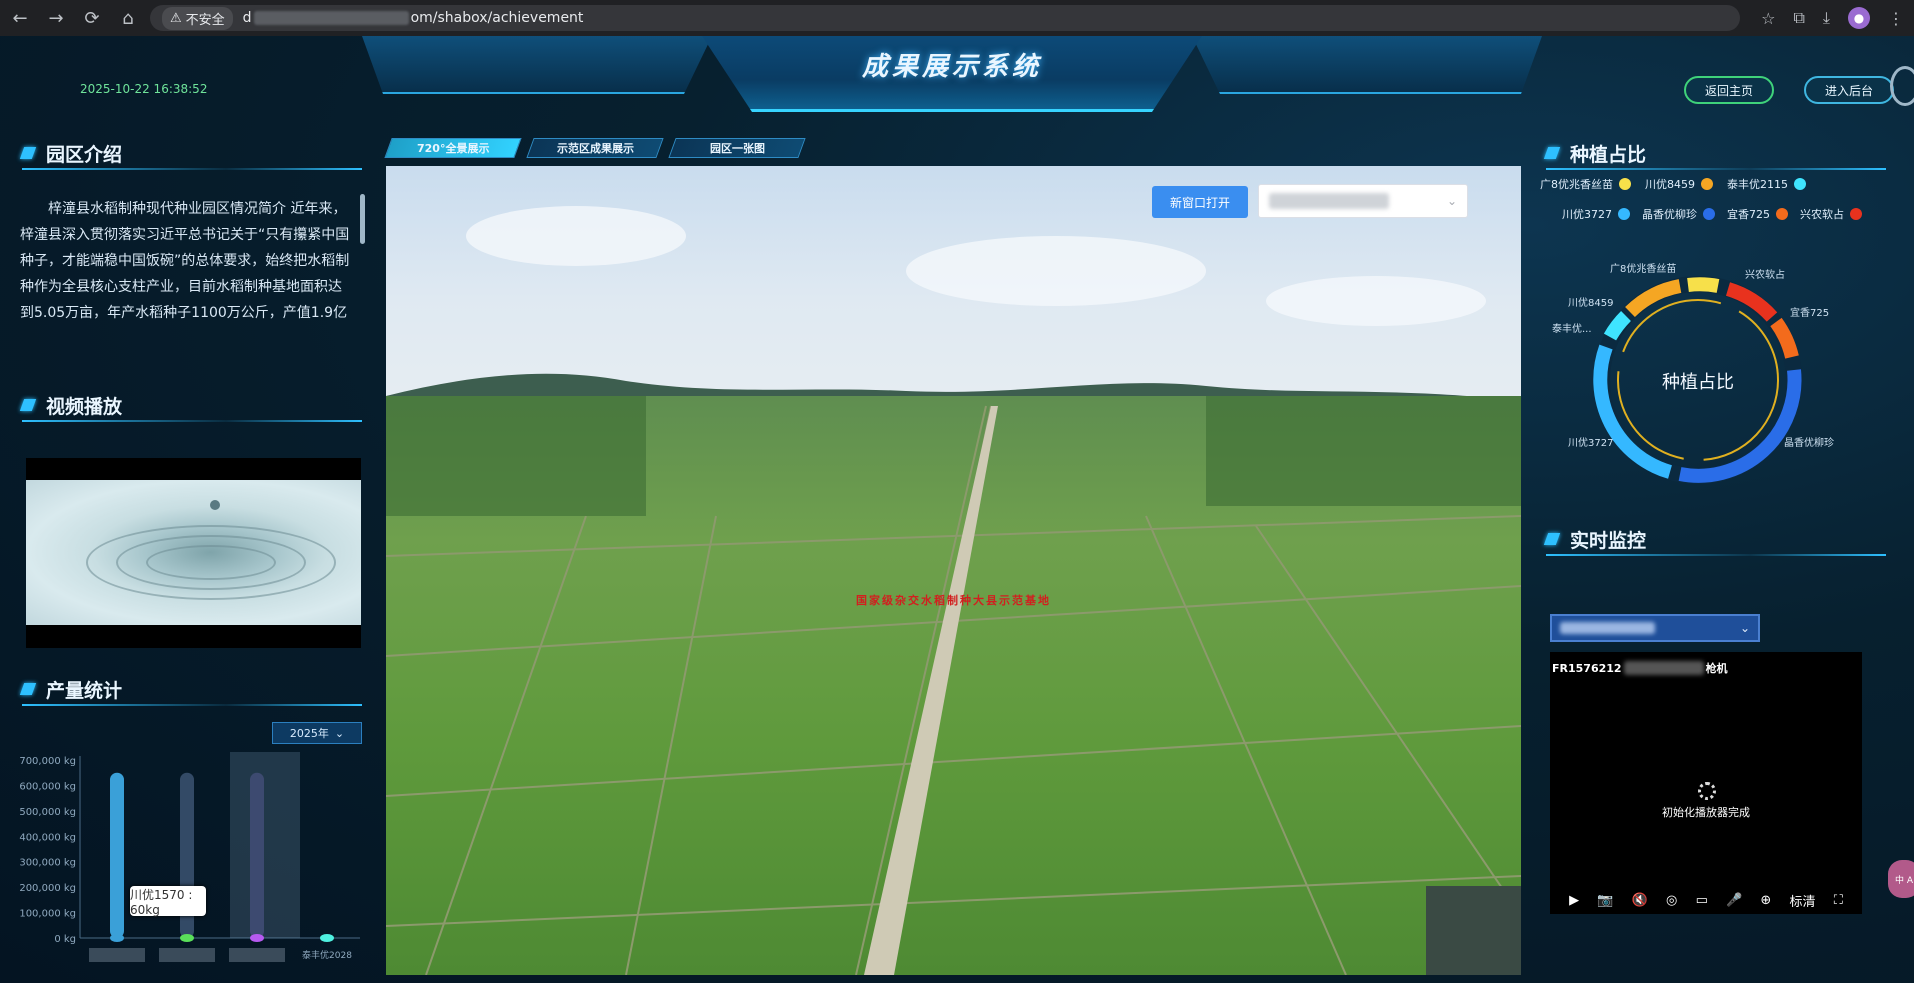  Describe the element at coordinates (1707, 791) in the screenshot. I see `loading-spinner-icon` at that location.